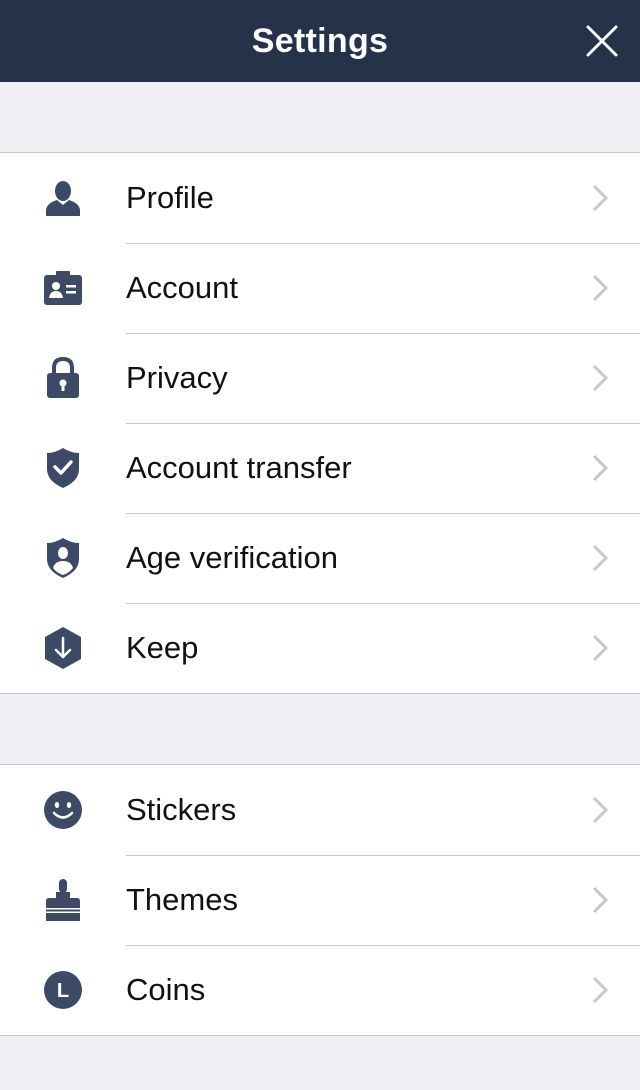  I want to click on close-button, so click(602, 41).